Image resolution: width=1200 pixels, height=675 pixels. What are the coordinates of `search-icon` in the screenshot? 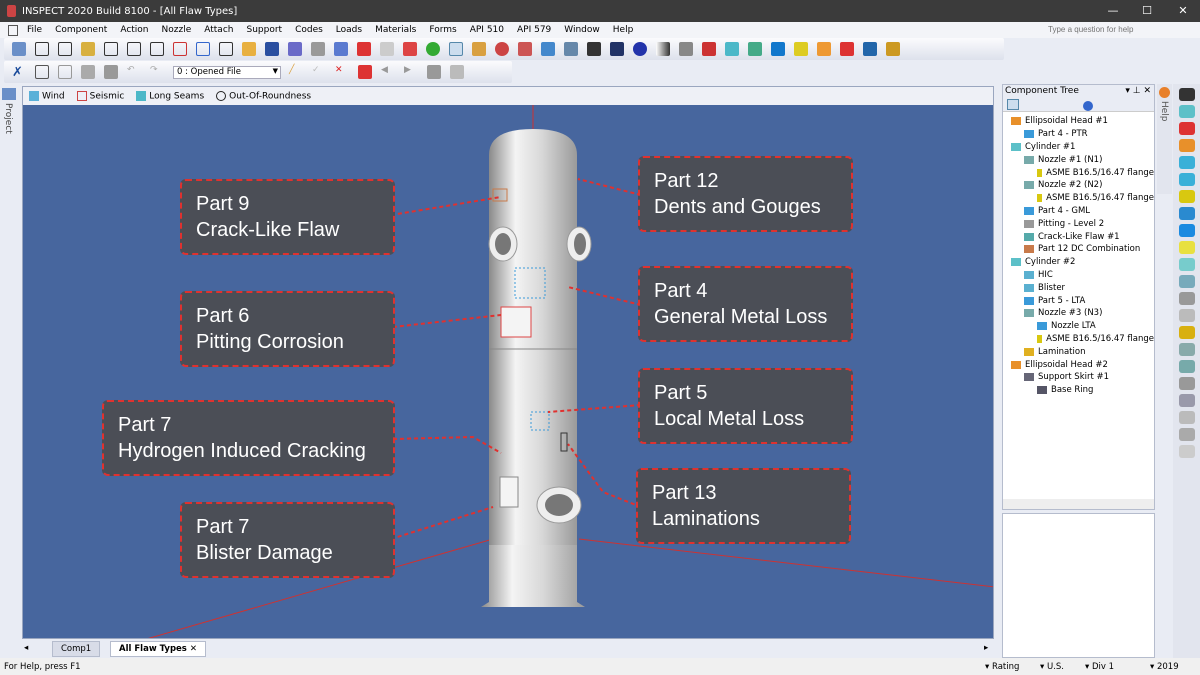 It's located at (1013, 104).